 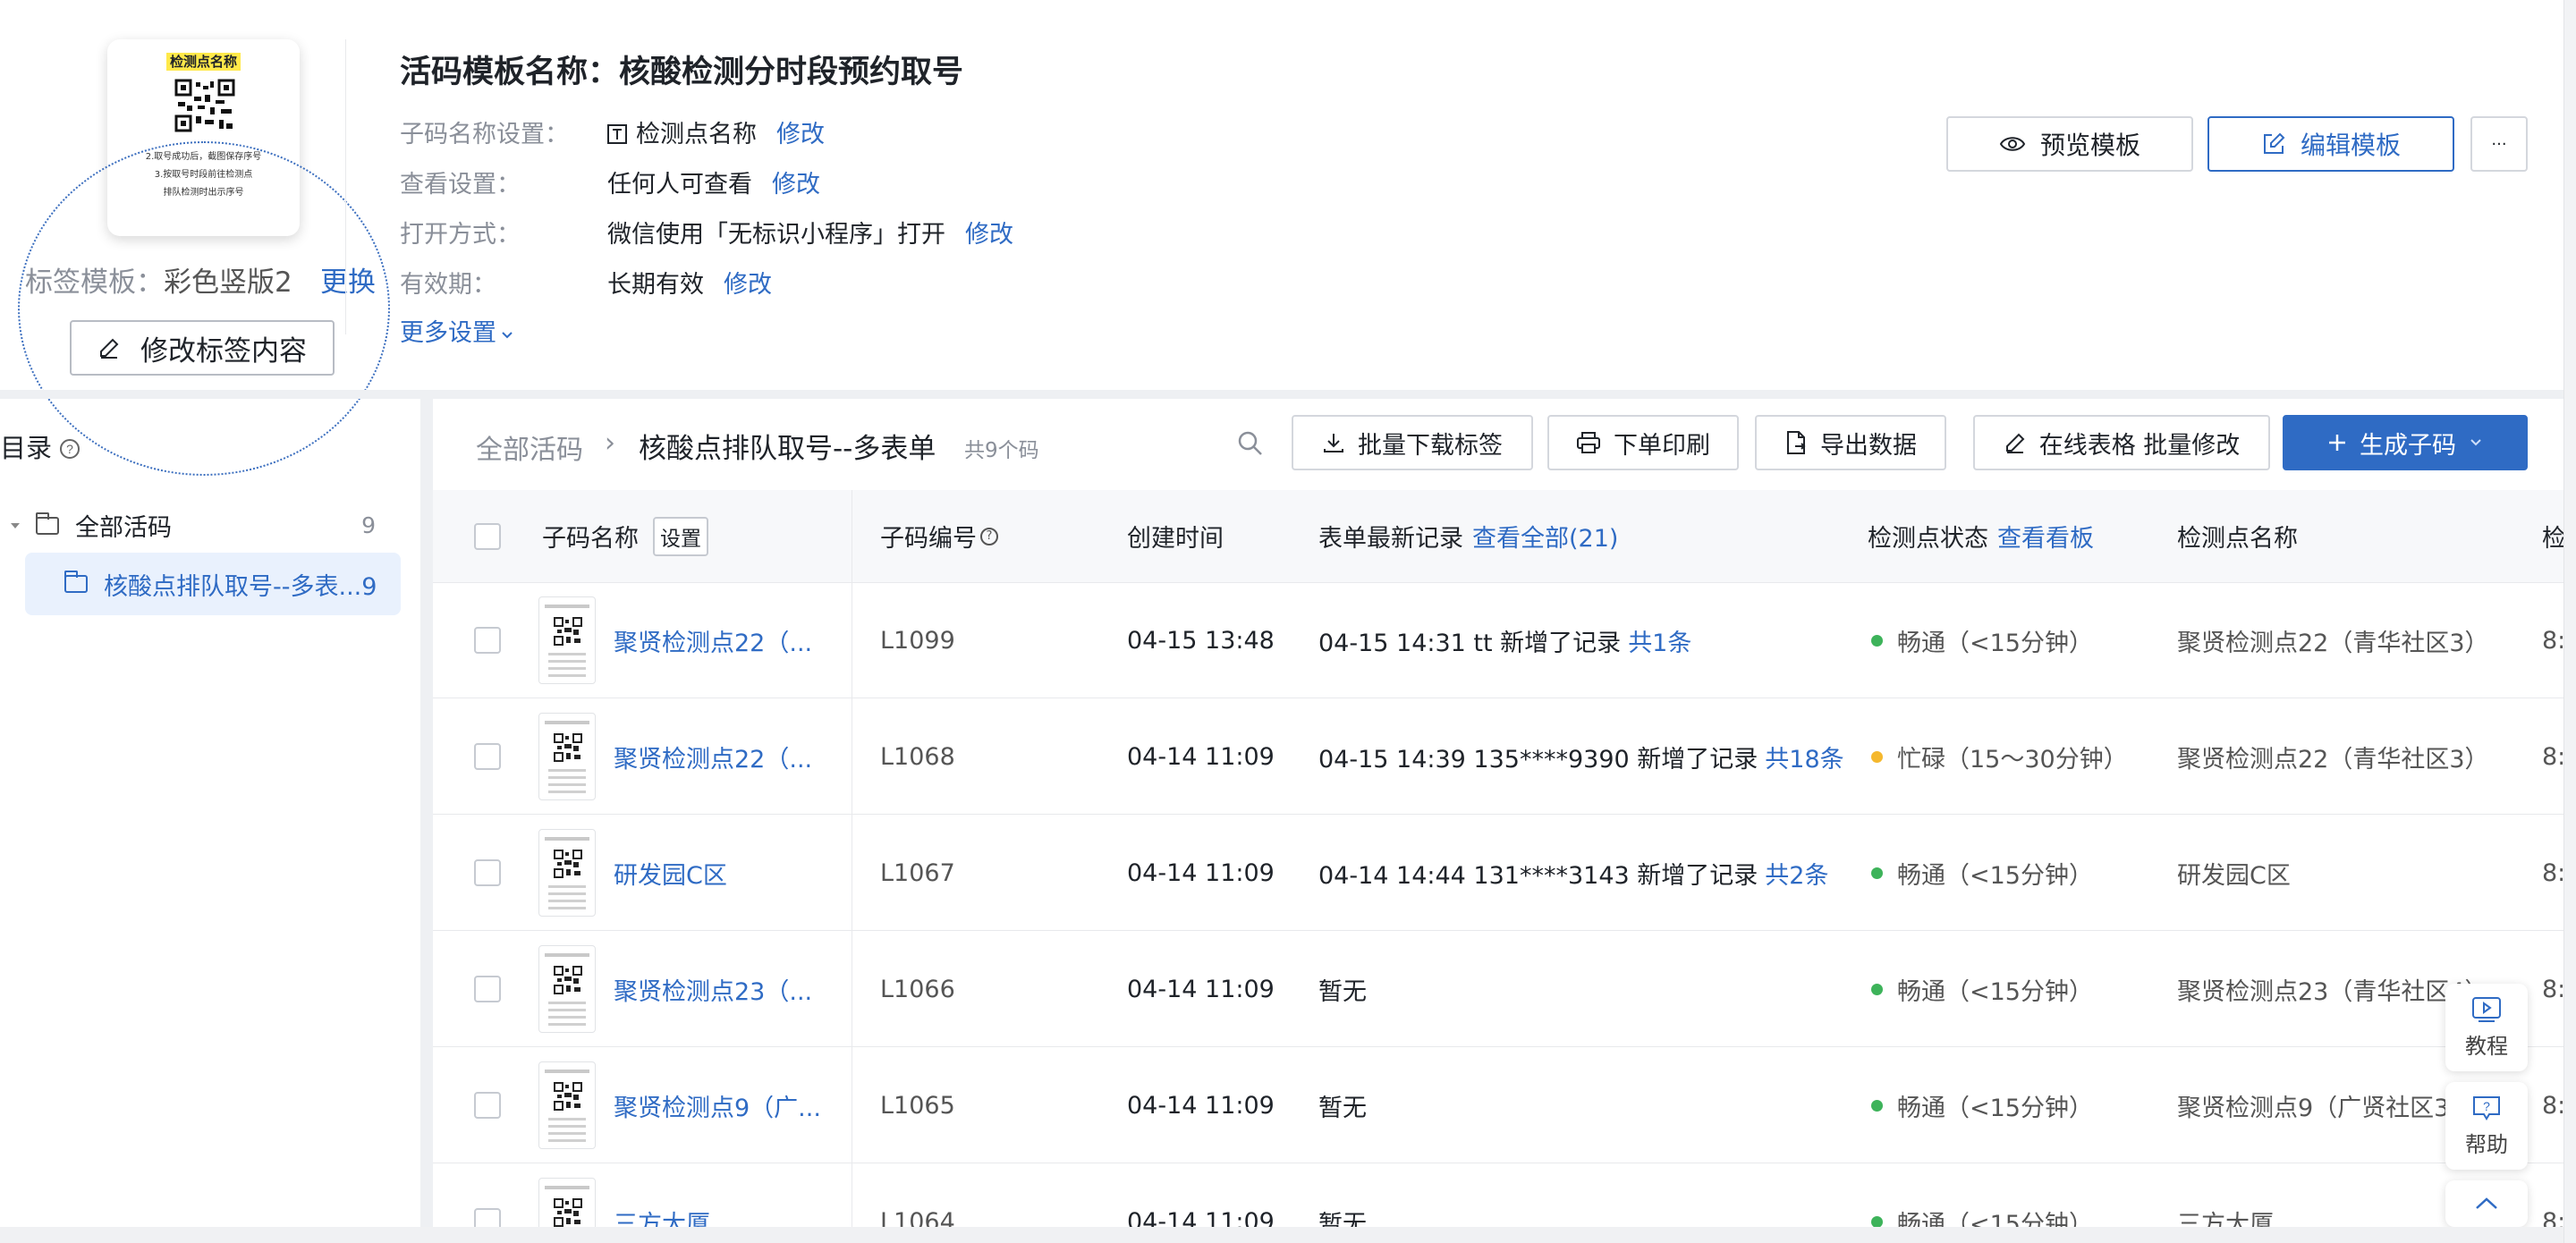 What do you see at coordinates (2499, 144) in the screenshot?
I see `more-options-button: ···` at bounding box center [2499, 144].